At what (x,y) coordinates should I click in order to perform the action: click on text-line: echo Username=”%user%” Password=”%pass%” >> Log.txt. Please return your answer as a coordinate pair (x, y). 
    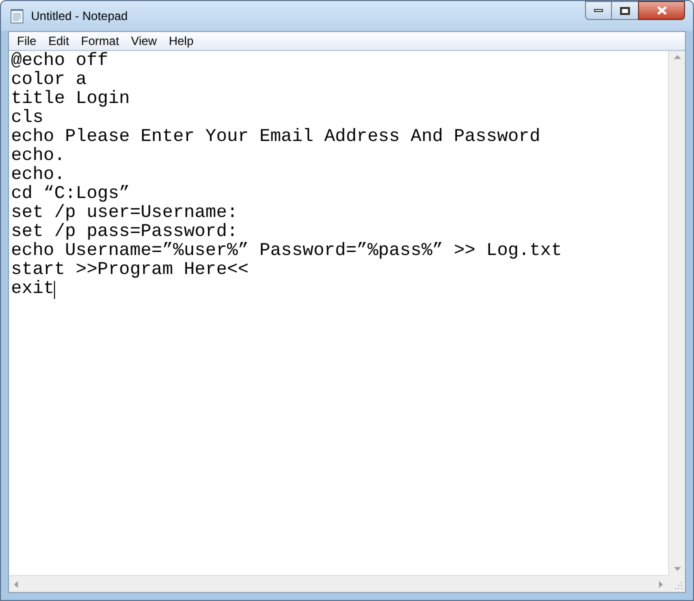
    Looking at the image, I should click on (286, 251).